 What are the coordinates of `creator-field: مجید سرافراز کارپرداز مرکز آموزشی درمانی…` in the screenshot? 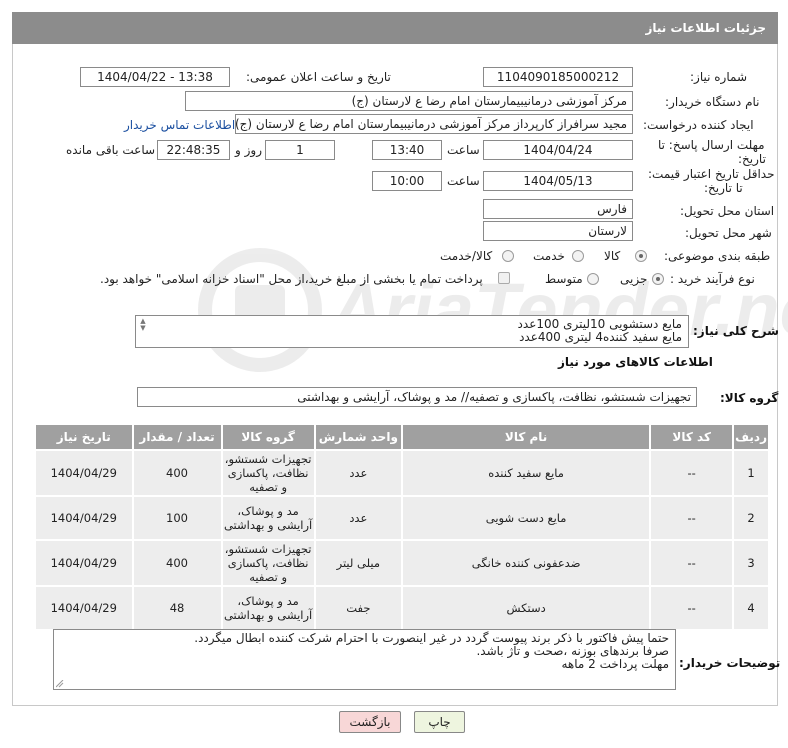 It's located at (434, 124).